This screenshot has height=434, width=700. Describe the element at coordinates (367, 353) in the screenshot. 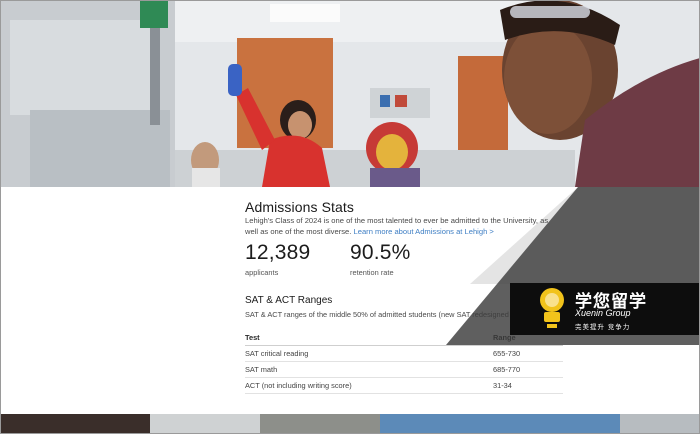

I see `test-cell: SAT critical reading` at that location.